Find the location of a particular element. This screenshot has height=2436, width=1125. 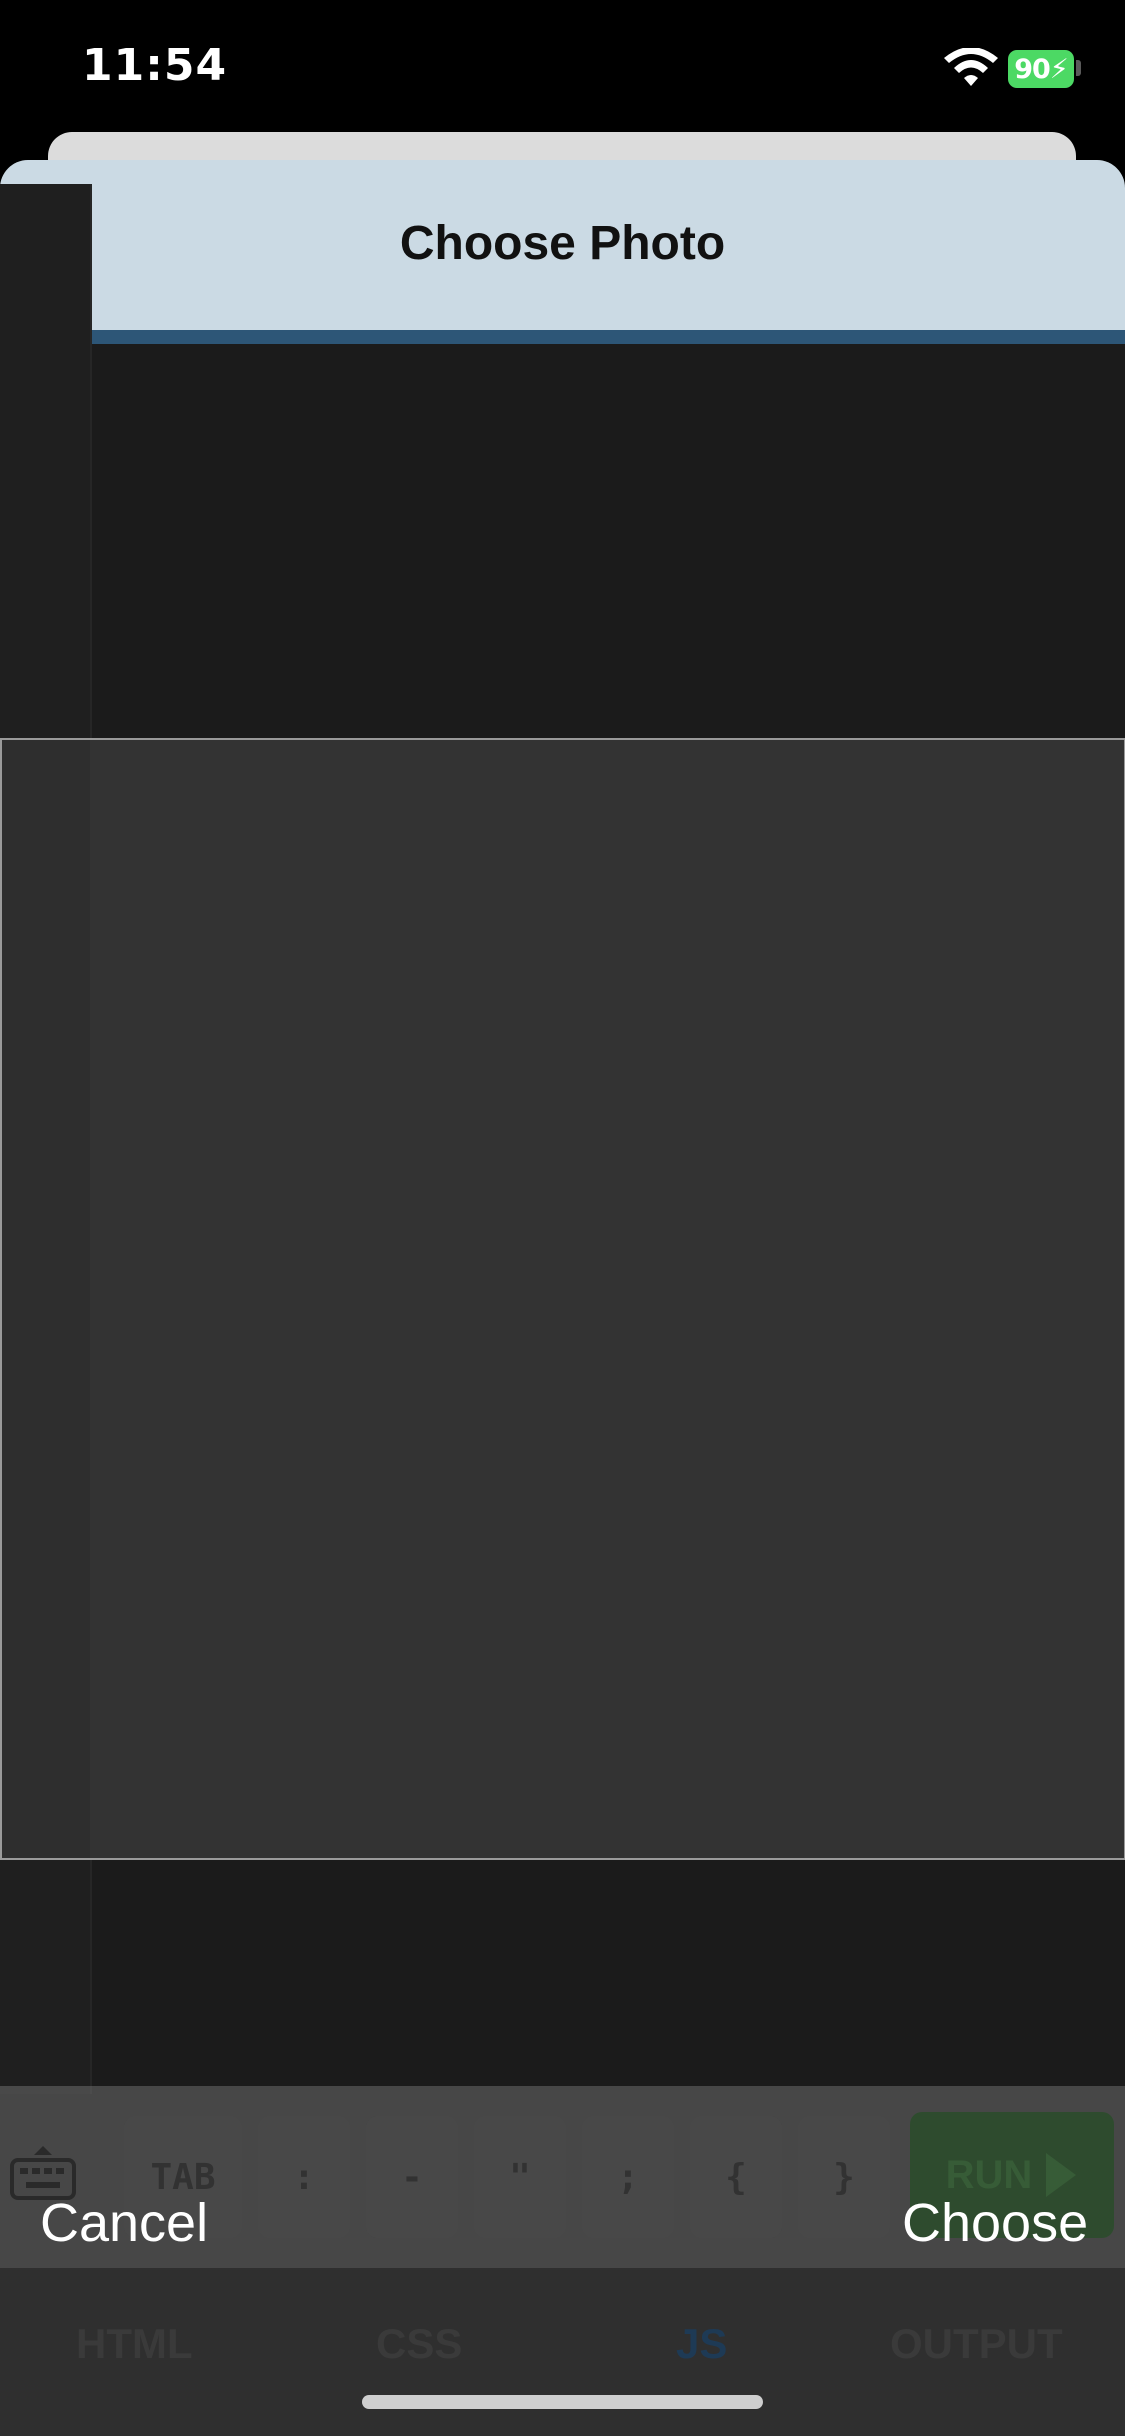

cancel-button: Cancel is located at coordinates (124, 2223).